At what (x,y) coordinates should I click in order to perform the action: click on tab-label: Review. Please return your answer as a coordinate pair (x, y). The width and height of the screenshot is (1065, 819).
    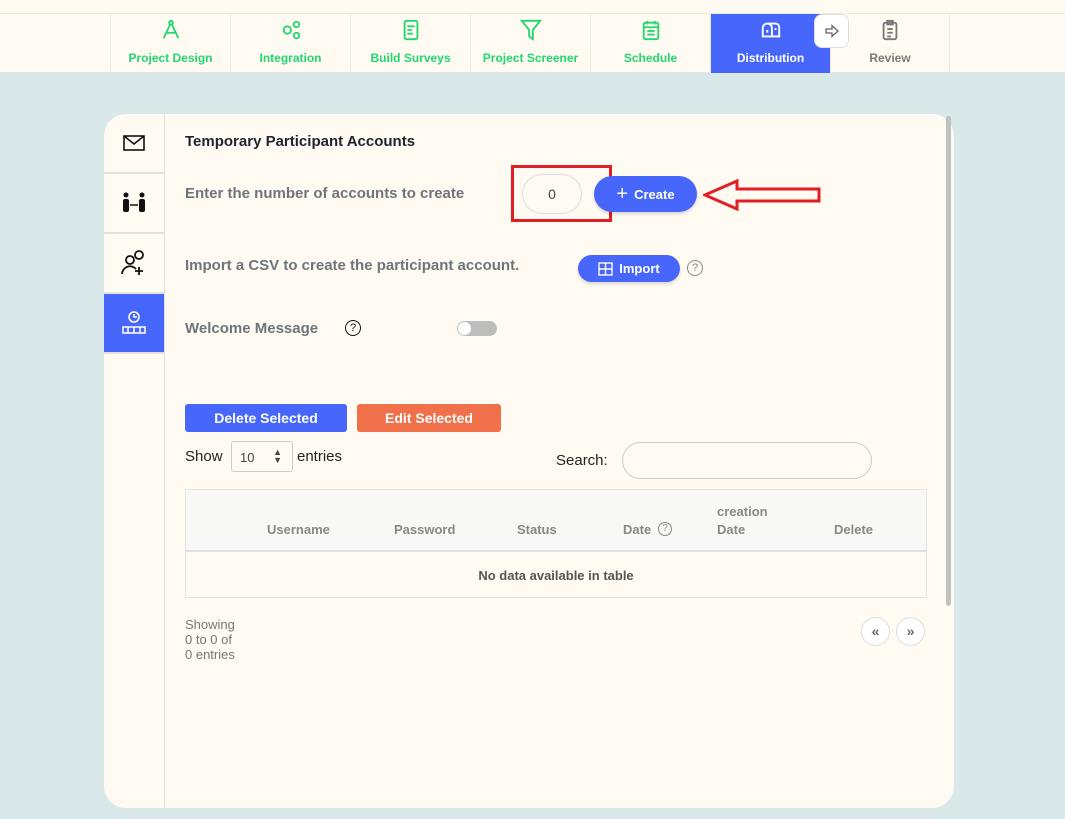
    Looking at the image, I should click on (890, 58).